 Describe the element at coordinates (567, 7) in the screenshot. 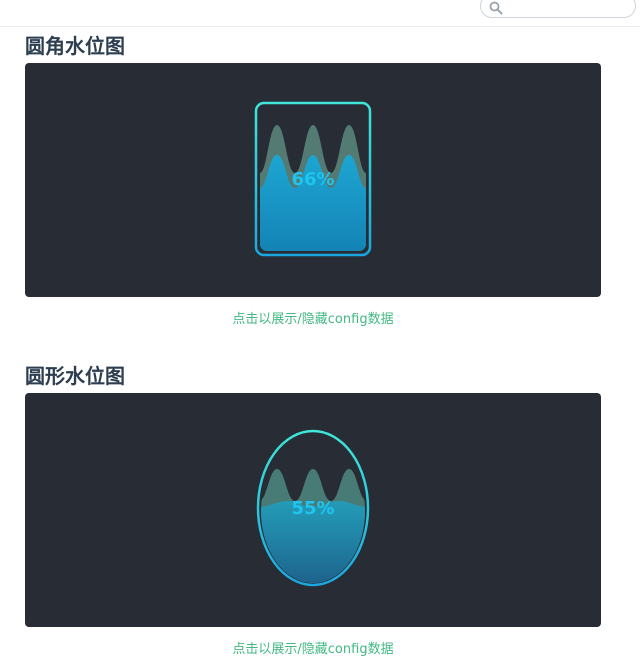

I see `search-input` at that location.